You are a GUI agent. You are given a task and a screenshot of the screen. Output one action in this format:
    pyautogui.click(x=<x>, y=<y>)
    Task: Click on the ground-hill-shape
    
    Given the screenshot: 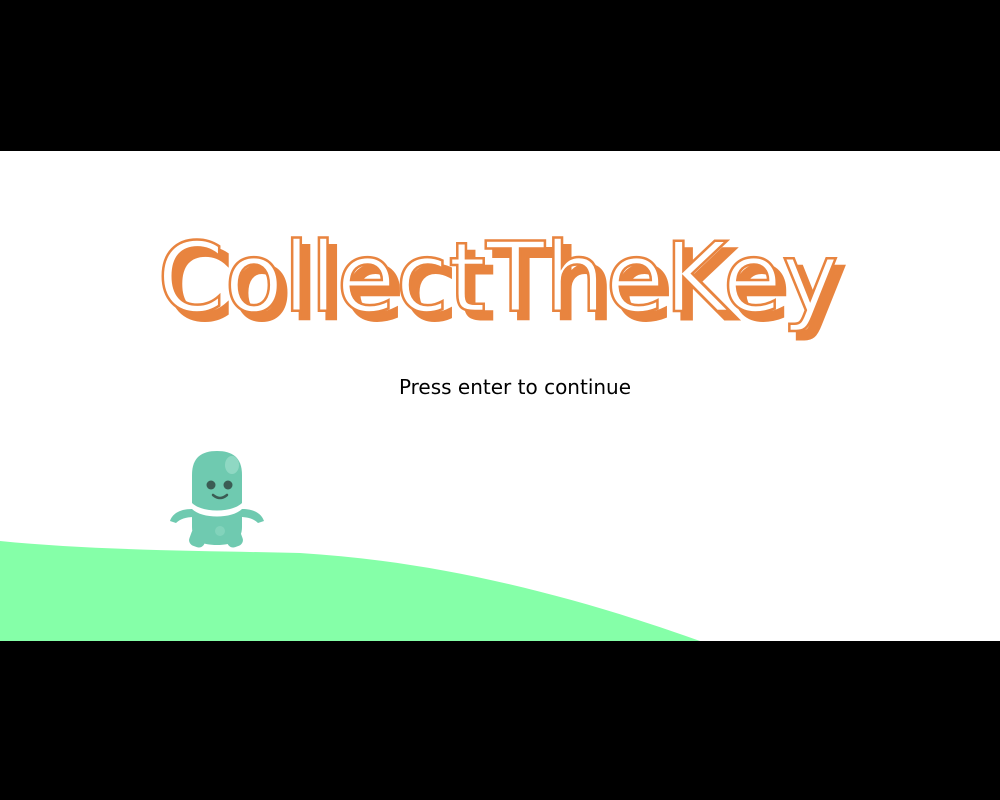 What is the action you would take?
    pyautogui.click(x=350, y=591)
    